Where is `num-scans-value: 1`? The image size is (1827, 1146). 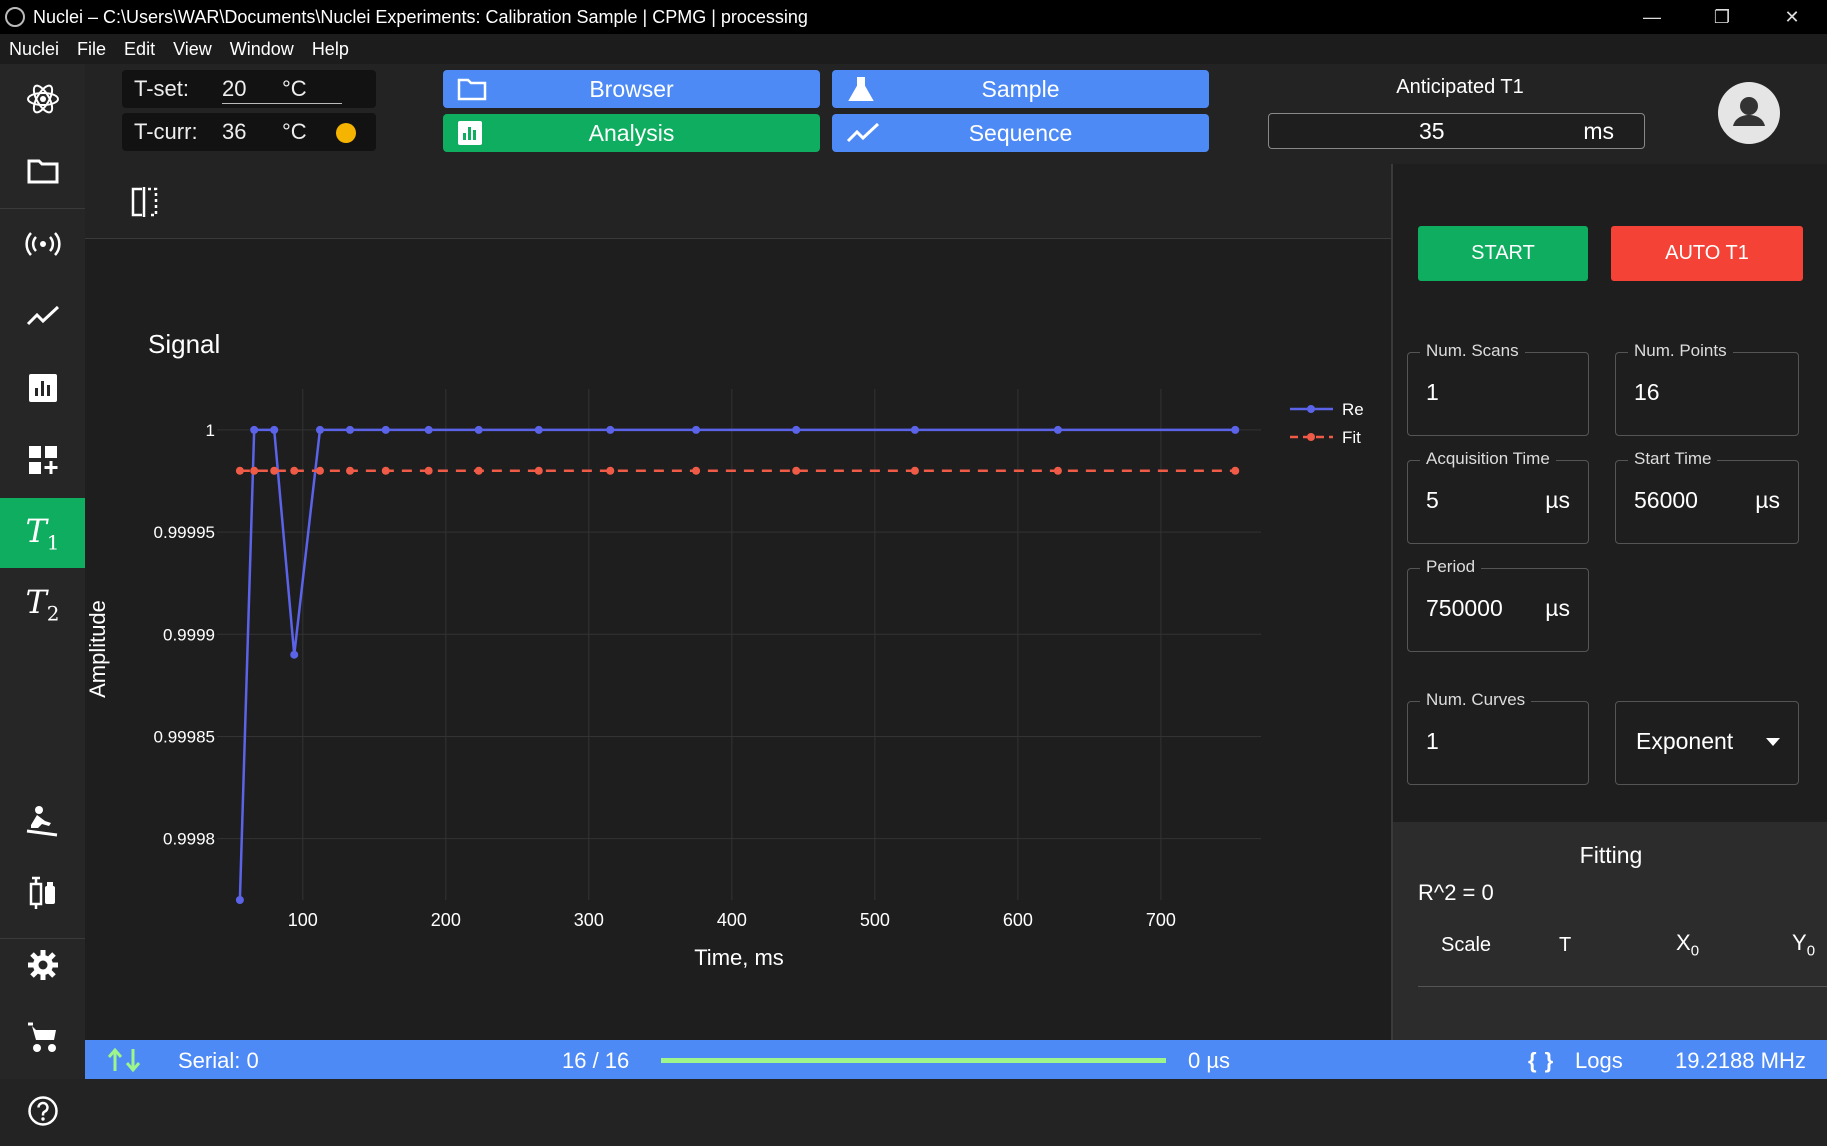
num-scans-value: 1 is located at coordinates (1432, 392).